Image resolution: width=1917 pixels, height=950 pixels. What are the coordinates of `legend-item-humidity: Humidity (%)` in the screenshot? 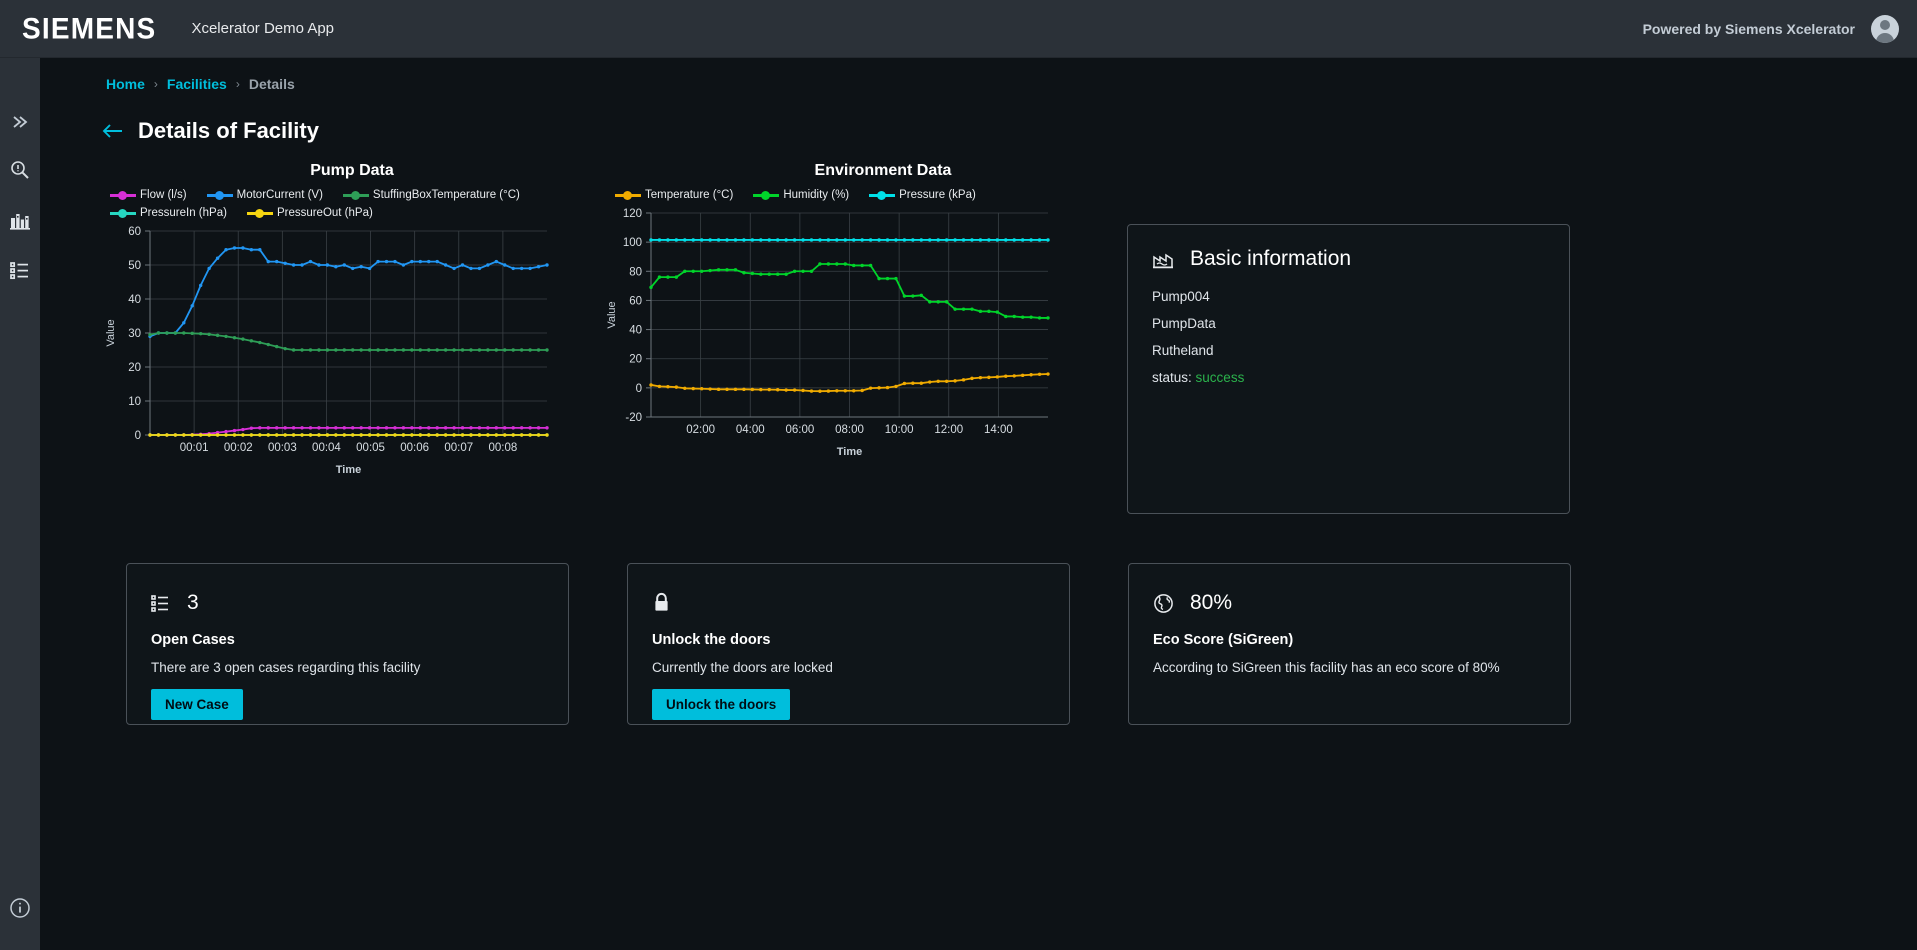 It's located at (801, 195).